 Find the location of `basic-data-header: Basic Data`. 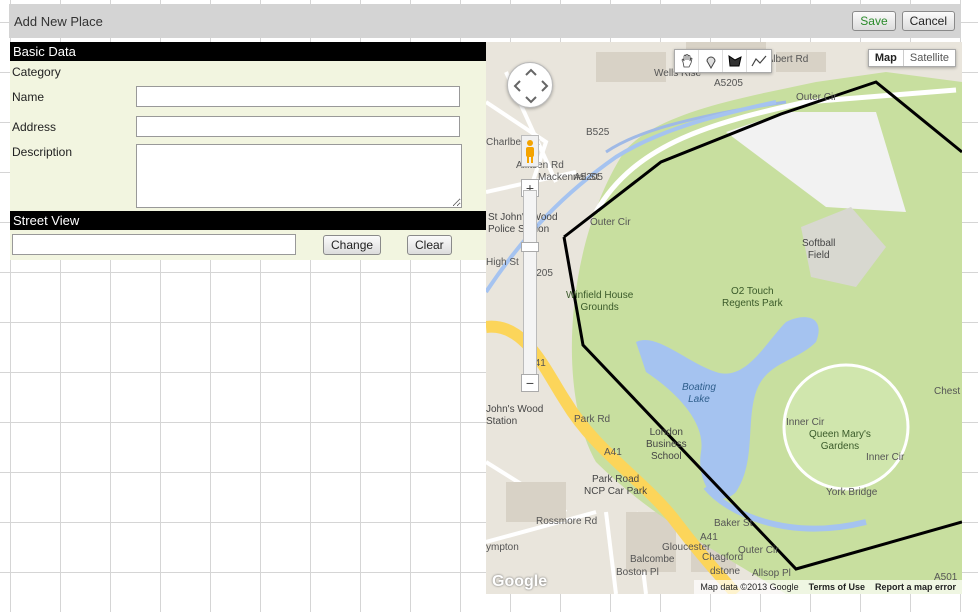

basic-data-header: Basic Data is located at coordinates (248, 51).